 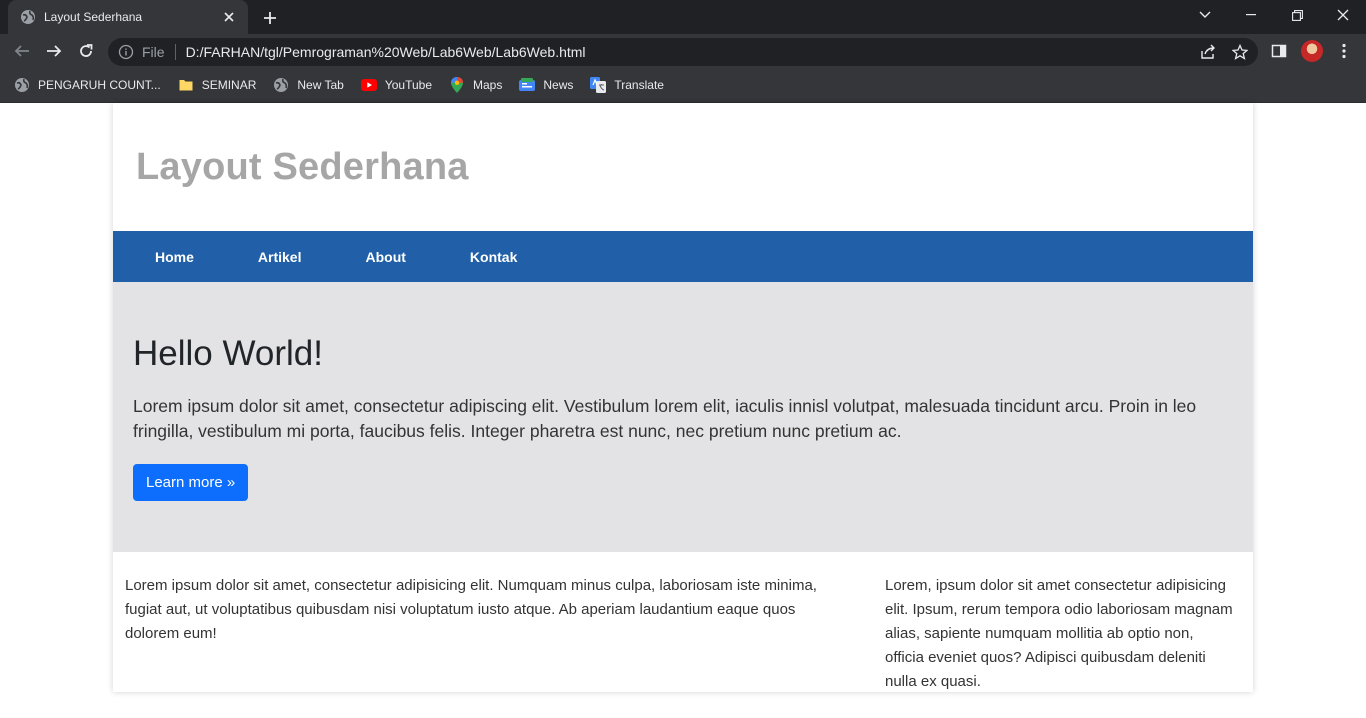 I want to click on share-icon, so click(x=1208, y=52).